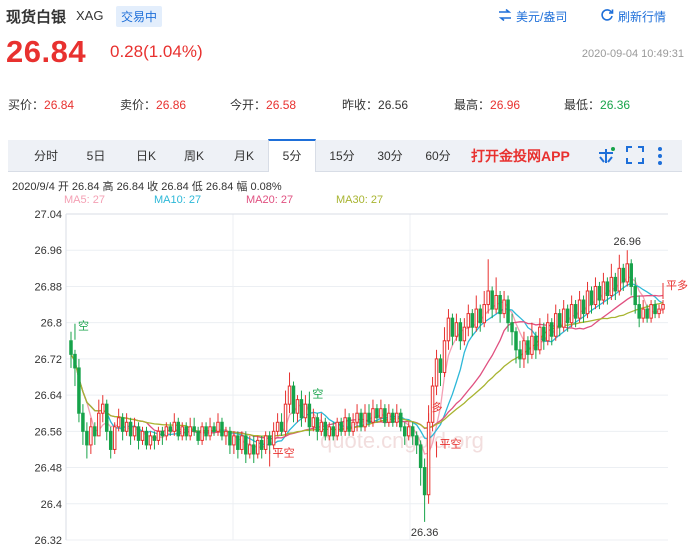 This screenshot has height=546, width=690. I want to click on signal-label: 平多, so click(677, 285).